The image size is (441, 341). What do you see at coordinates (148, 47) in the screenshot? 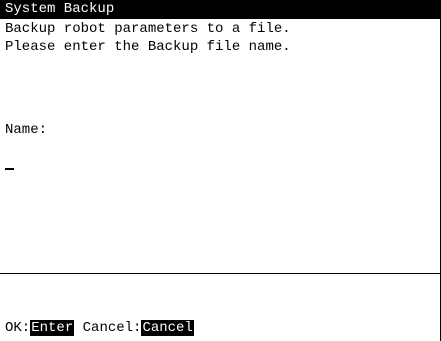
I see `message-line-2: Please enter the Backup file name.` at bounding box center [148, 47].